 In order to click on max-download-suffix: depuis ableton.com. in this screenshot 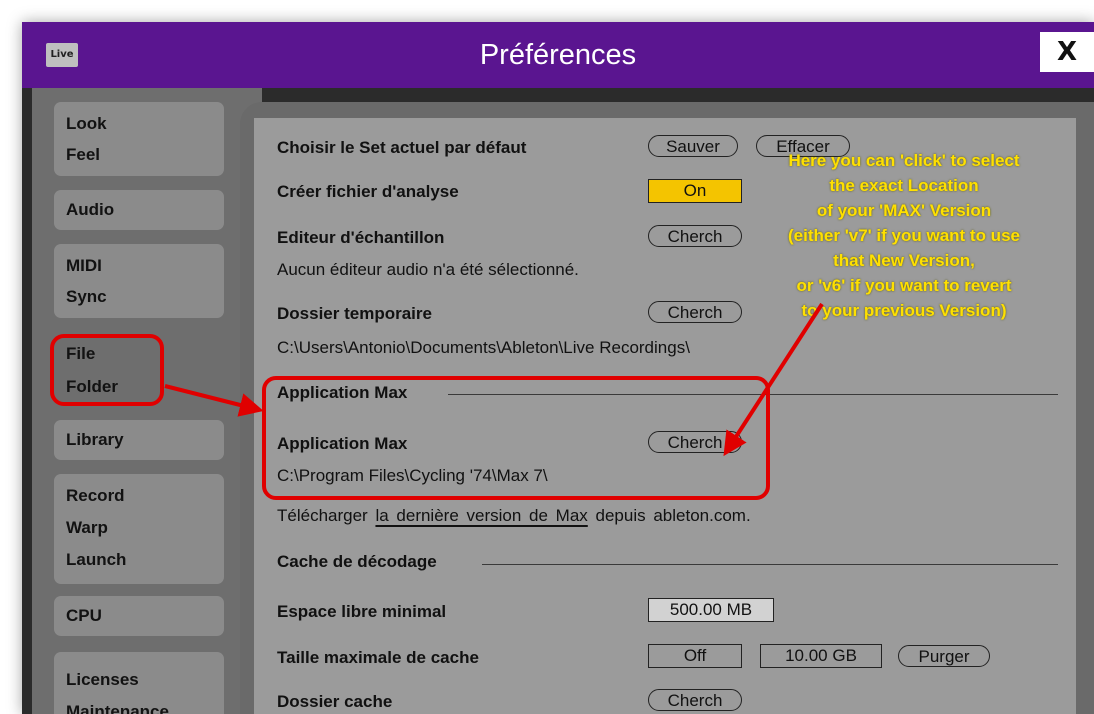, I will do `click(673, 515)`.